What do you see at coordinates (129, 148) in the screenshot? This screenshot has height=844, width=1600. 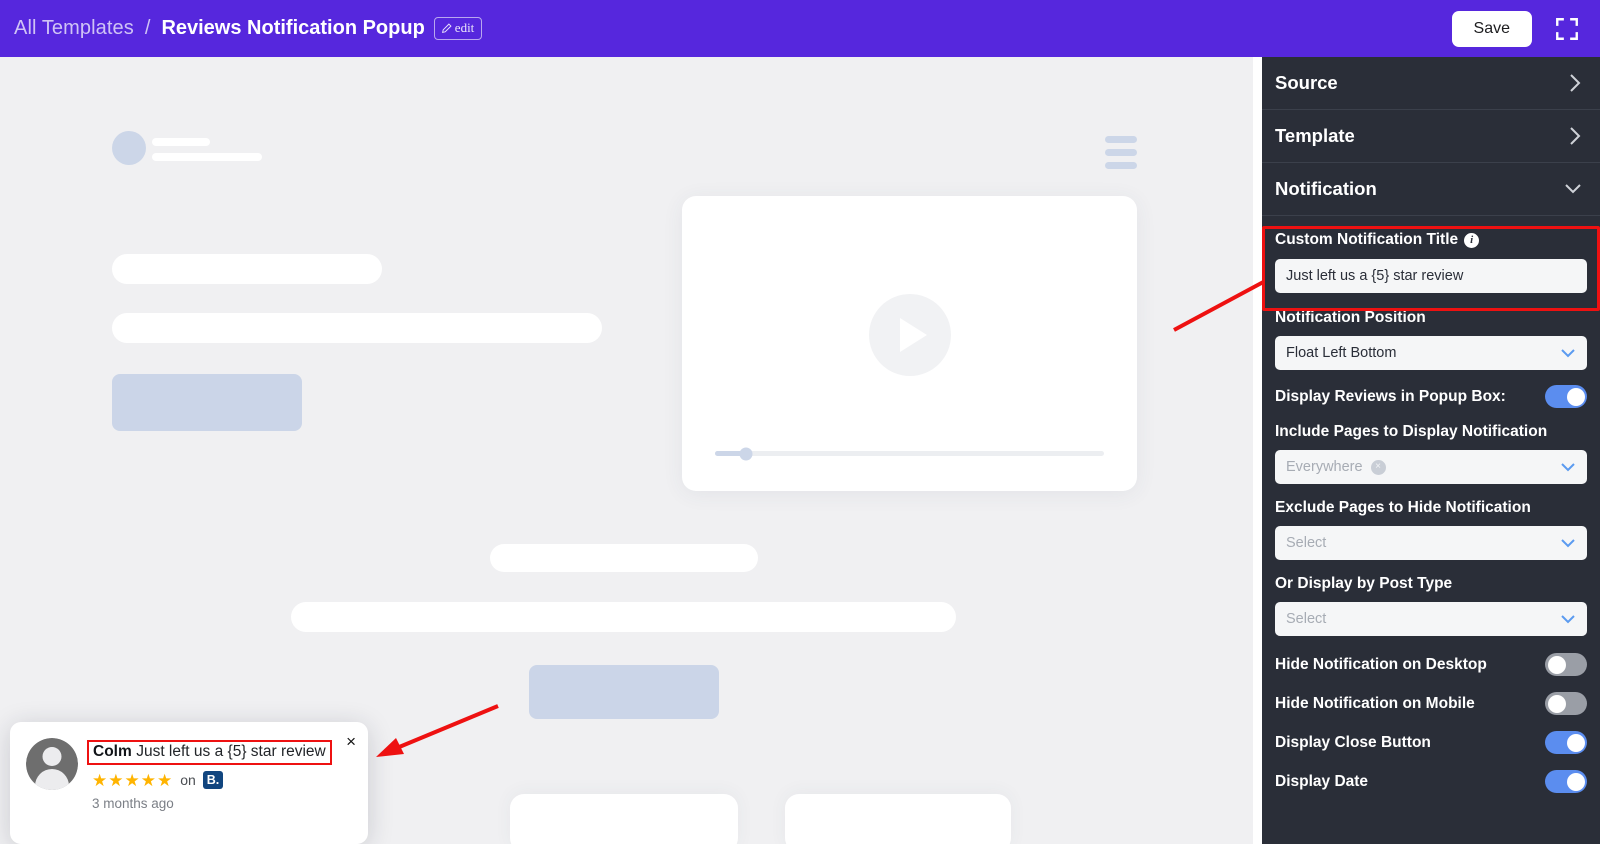 I see `skeleton-avatar` at bounding box center [129, 148].